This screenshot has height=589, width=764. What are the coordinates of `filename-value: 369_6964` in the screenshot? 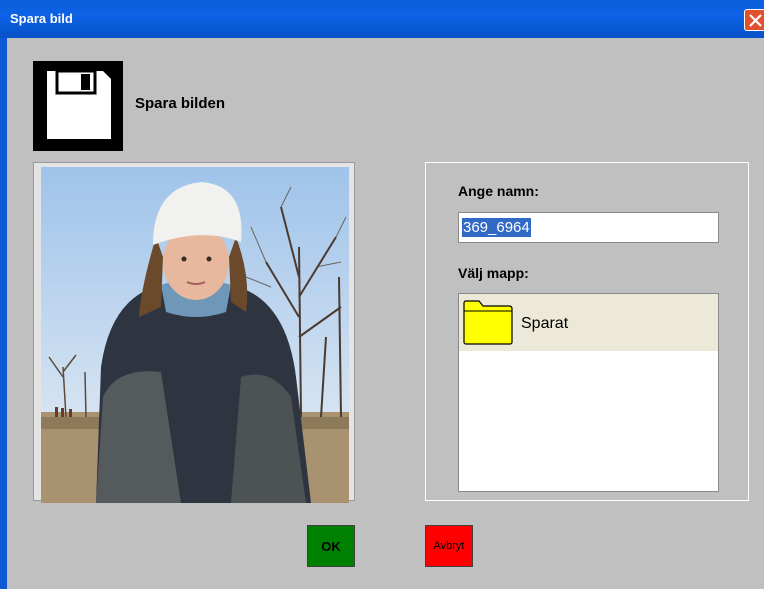 It's located at (496, 227).